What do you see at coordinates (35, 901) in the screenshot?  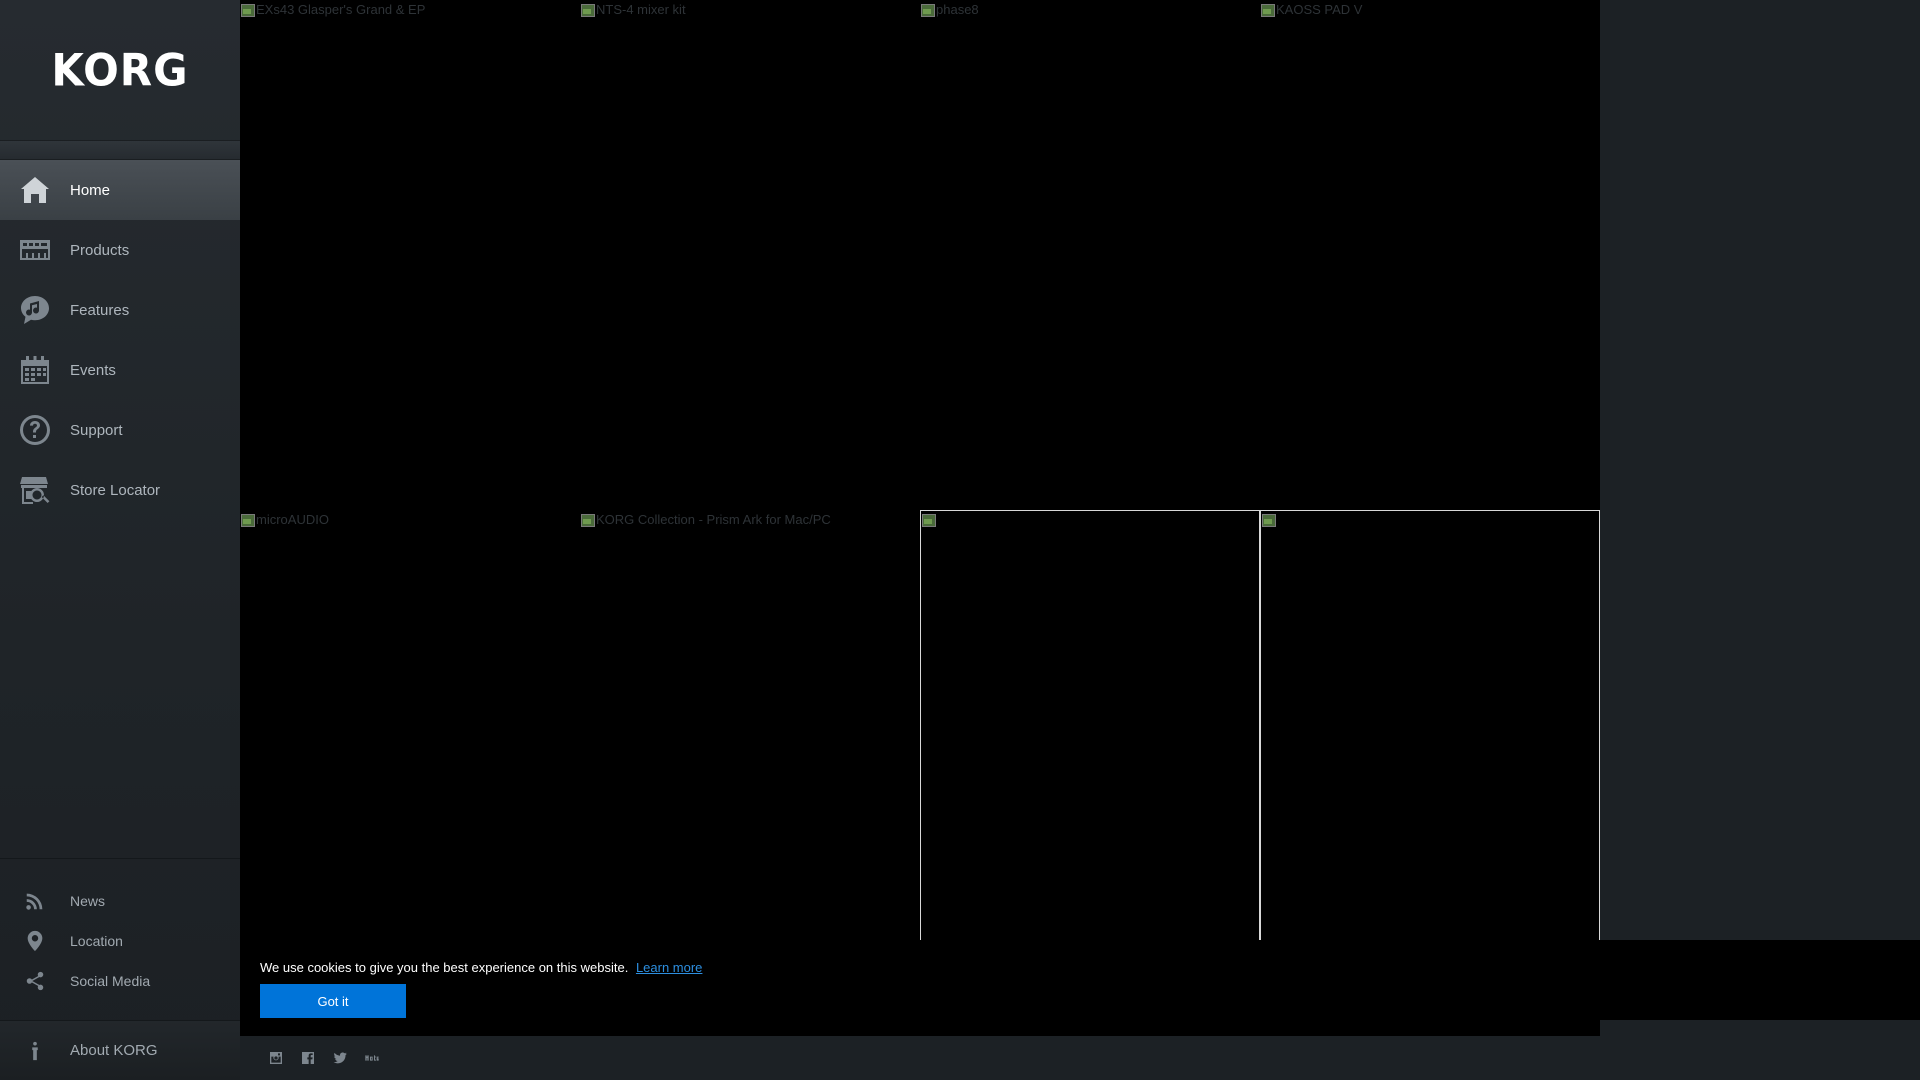 I see `rss-icon` at bounding box center [35, 901].